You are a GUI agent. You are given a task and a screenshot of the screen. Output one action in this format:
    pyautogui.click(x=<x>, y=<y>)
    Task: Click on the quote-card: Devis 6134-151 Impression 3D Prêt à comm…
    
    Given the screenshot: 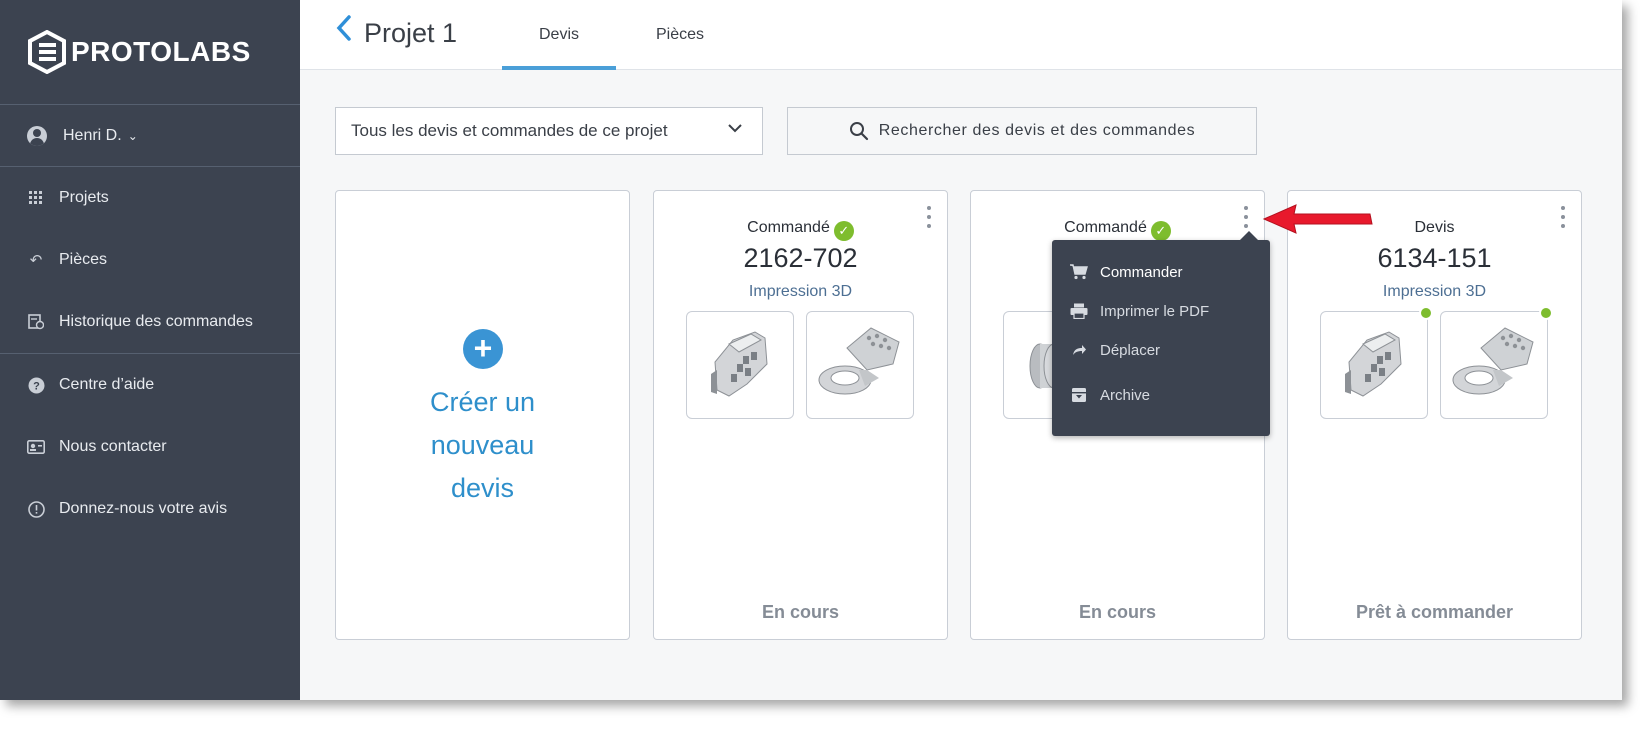 What is the action you would take?
    pyautogui.click(x=1434, y=415)
    